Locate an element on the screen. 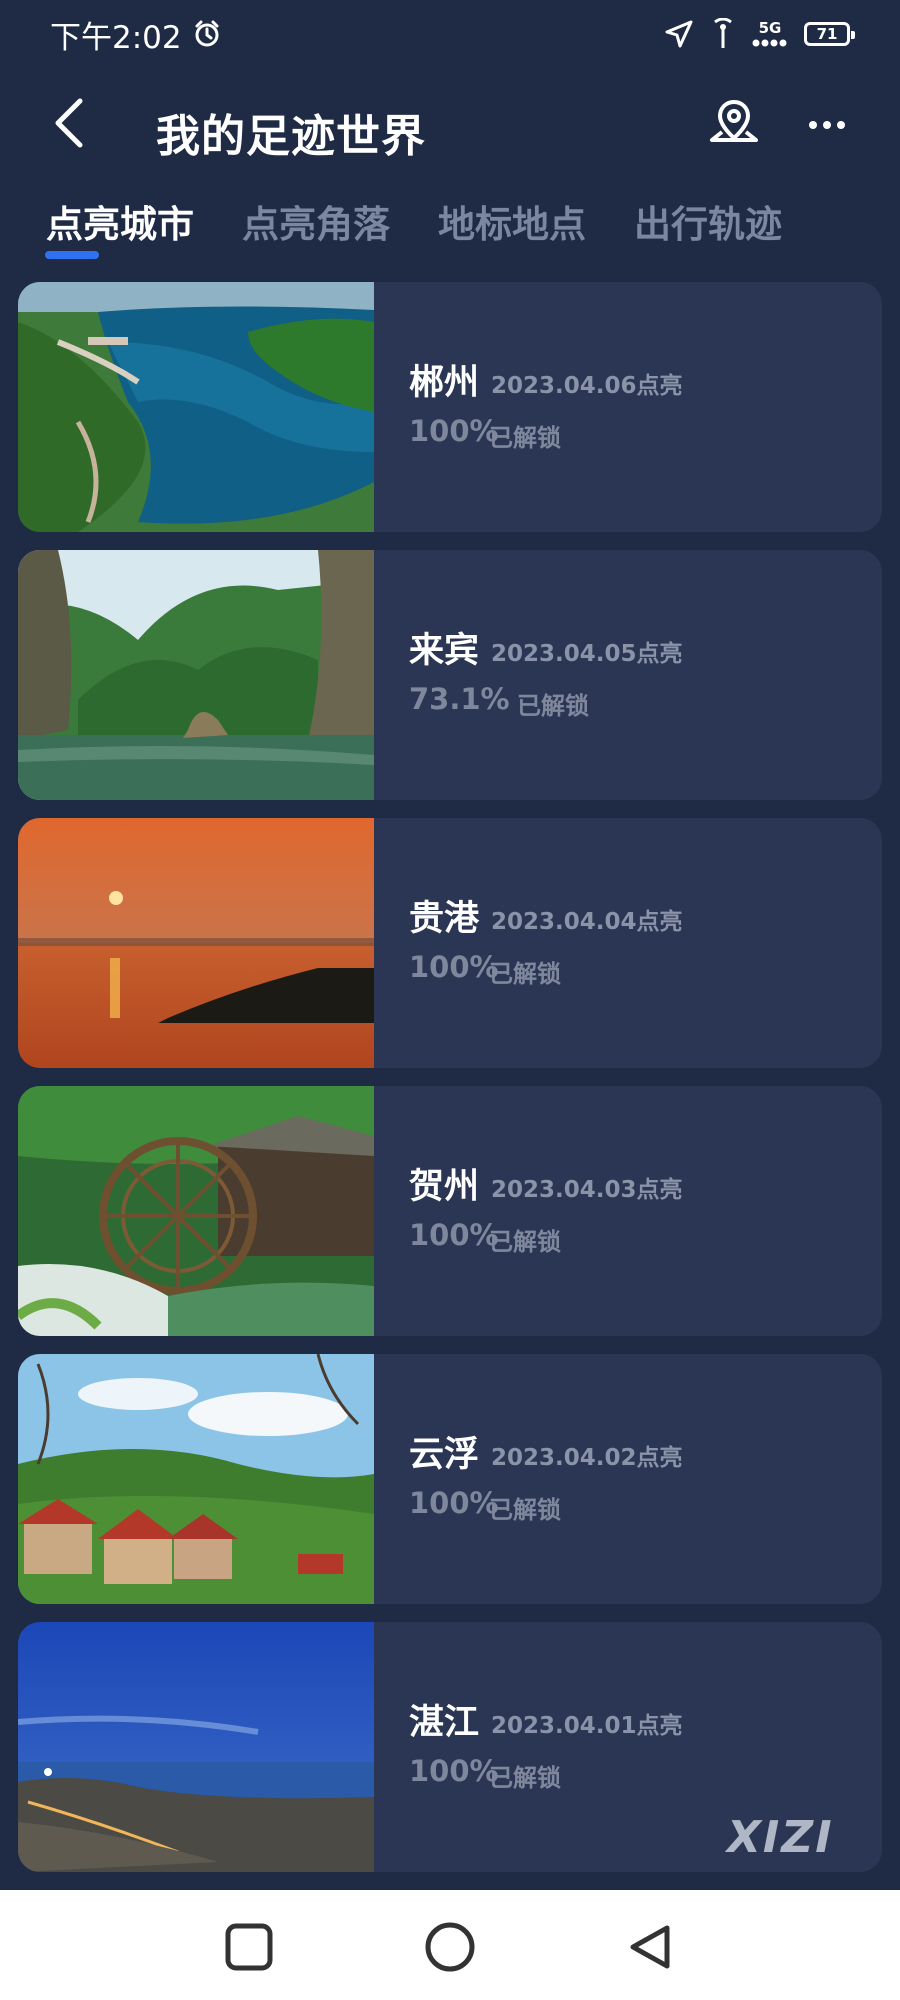 The width and height of the screenshot is (900, 2000). alarm-icon is located at coordinates (207, 34).